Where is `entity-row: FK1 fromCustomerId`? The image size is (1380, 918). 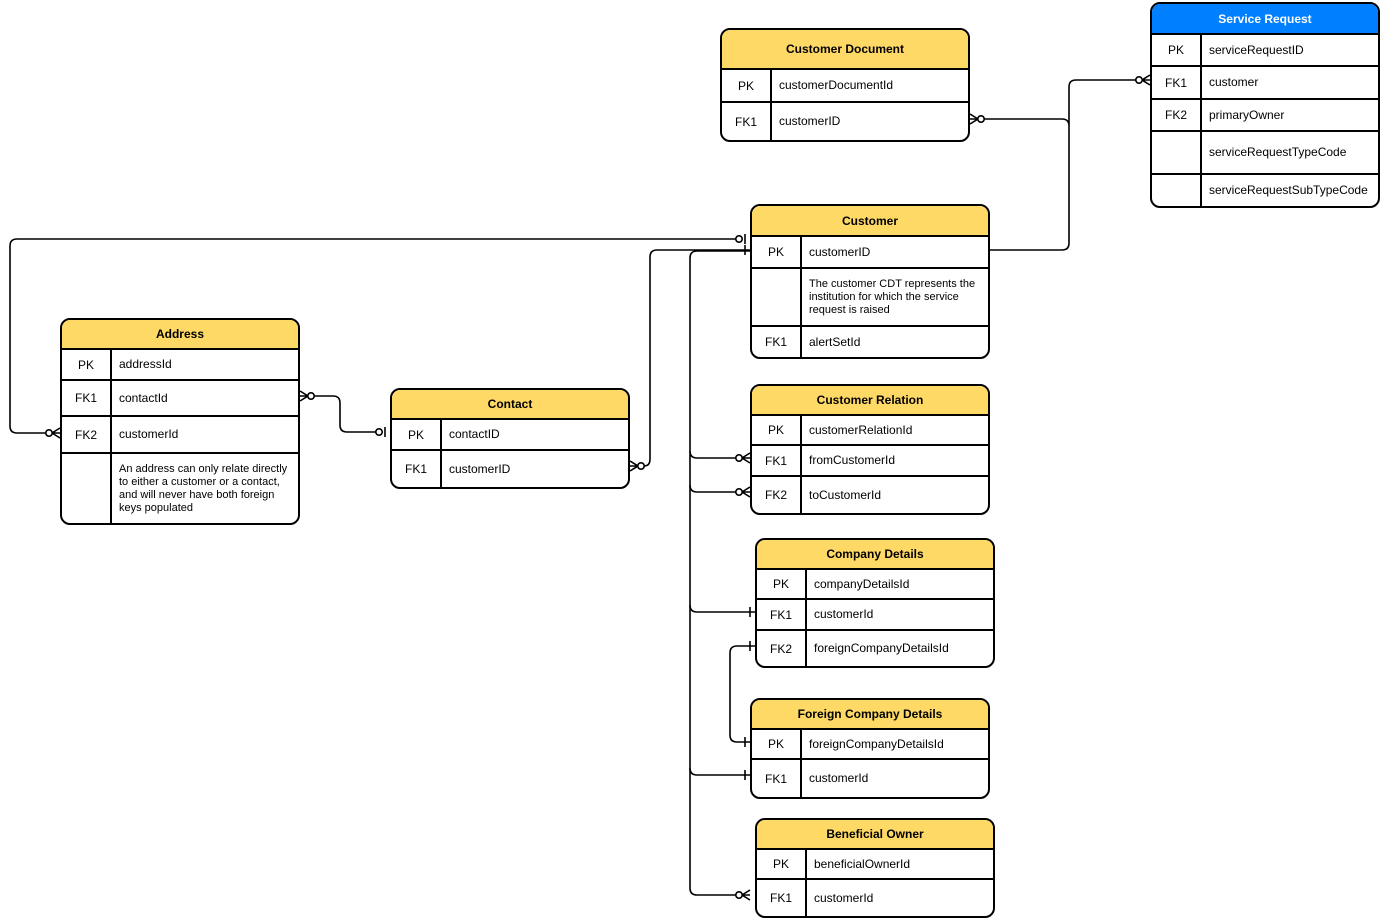 entity-row: FK1 fromCustomerId is located at coordinates (870, 461).